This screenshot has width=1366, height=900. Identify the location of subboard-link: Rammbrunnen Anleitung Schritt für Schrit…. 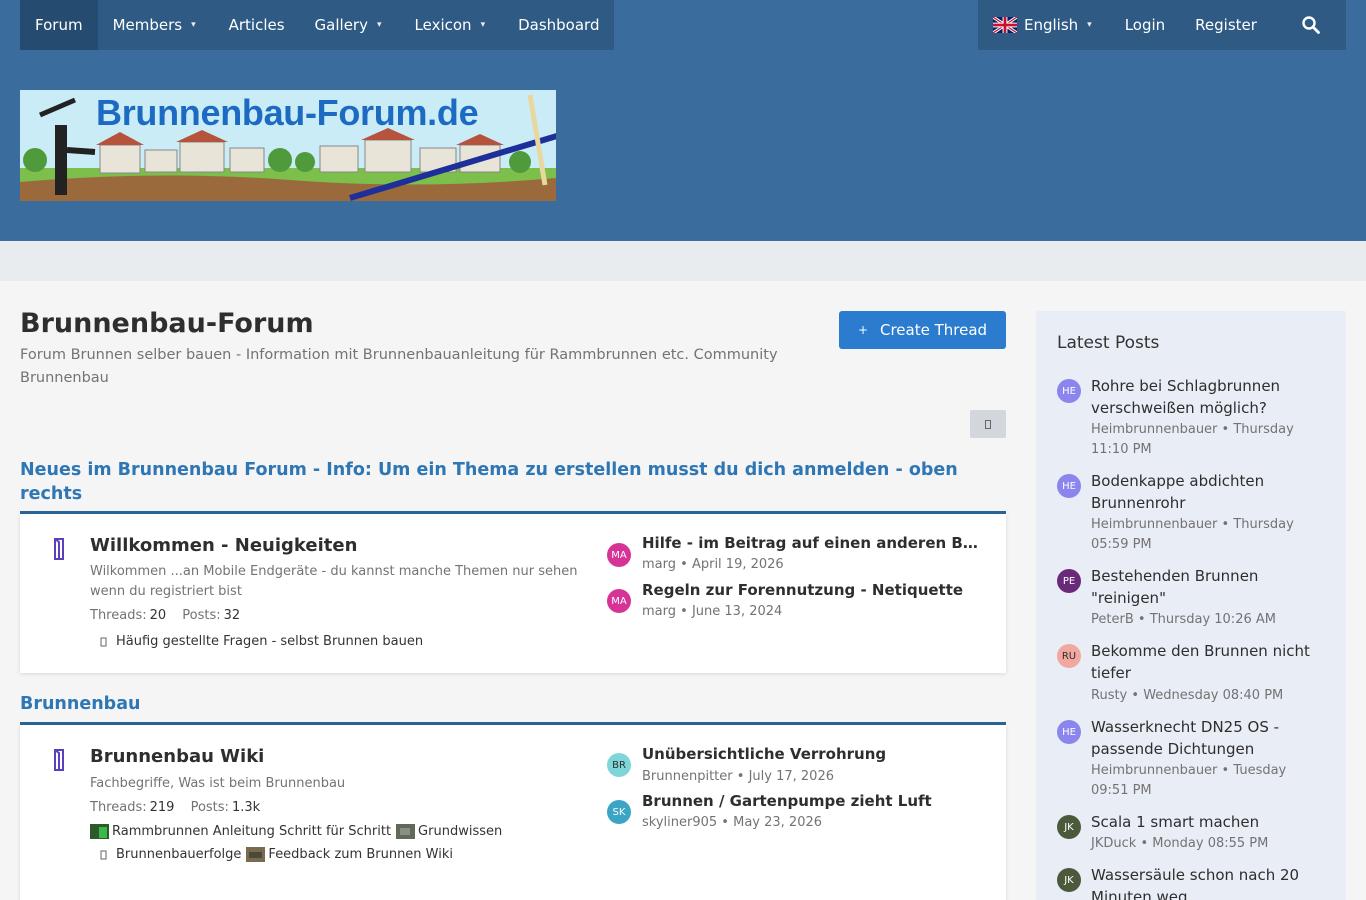
(240, 831).